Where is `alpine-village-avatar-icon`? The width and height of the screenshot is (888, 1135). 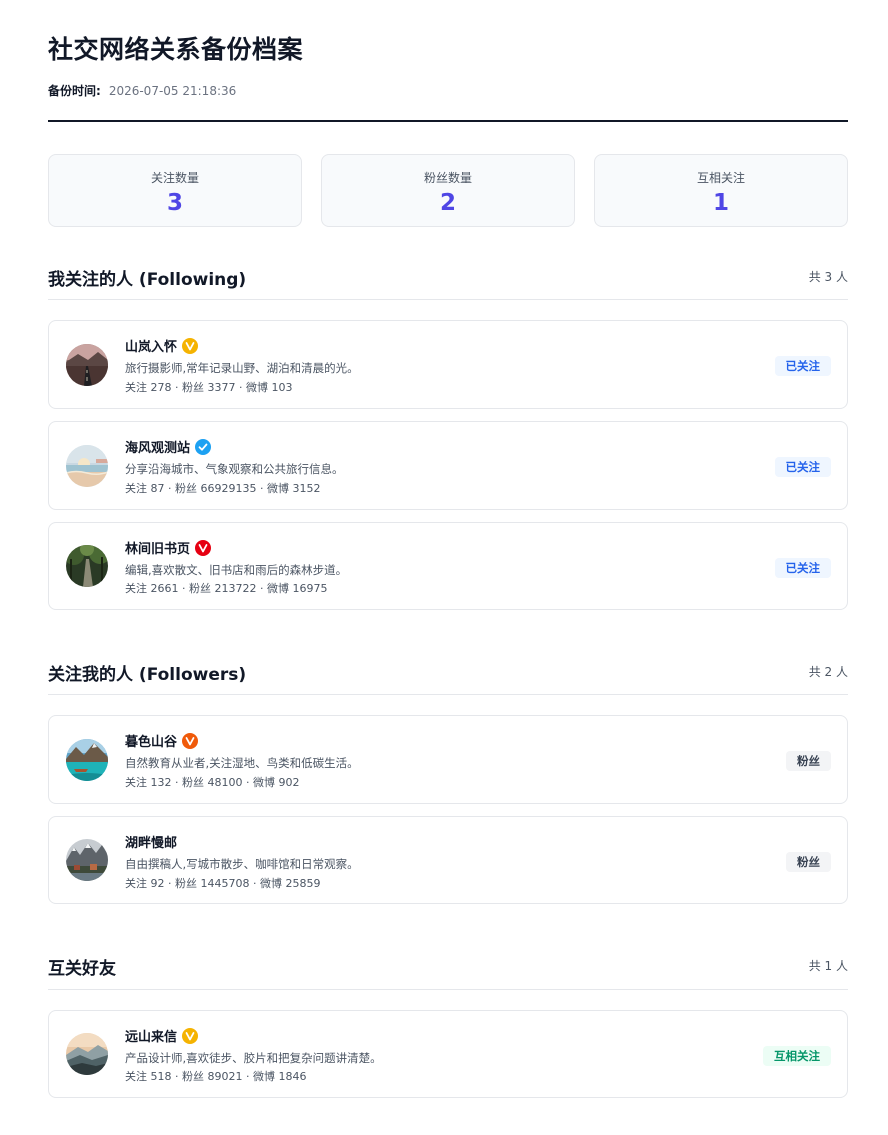
alpine-village-avatar-icon is located at coordinates (87, 860).